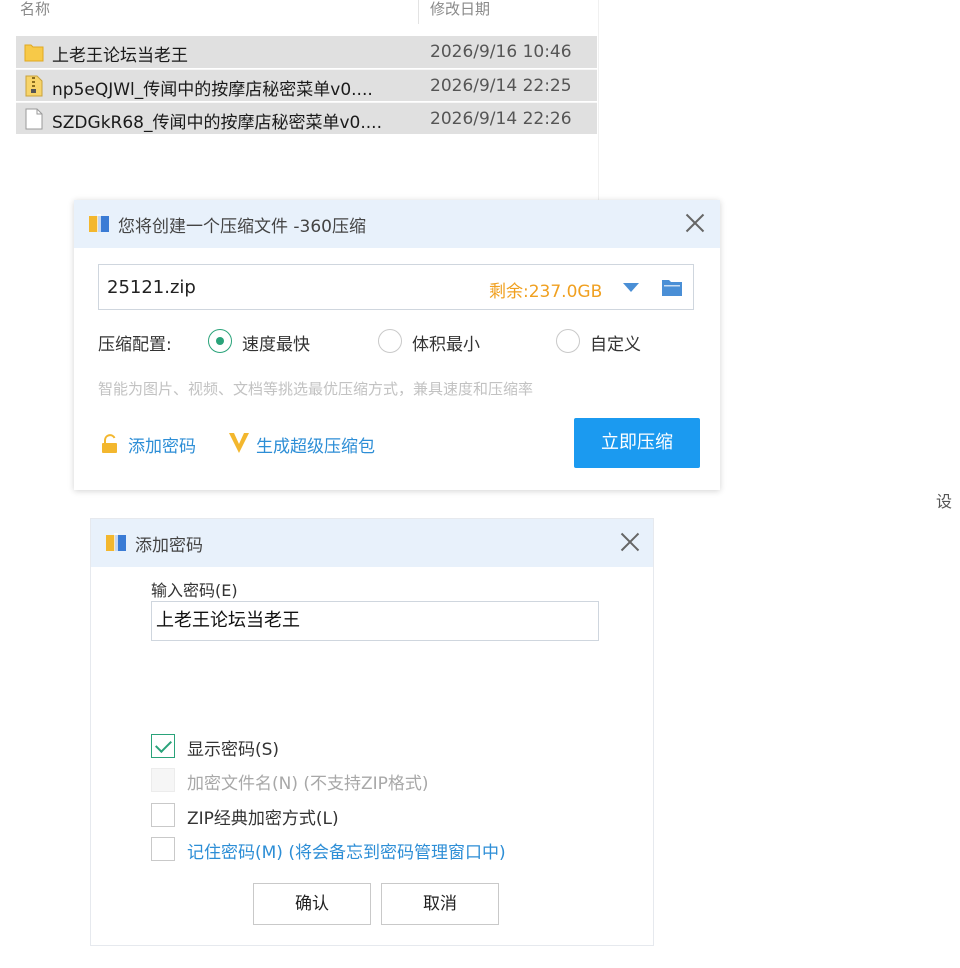 This screenshot has width=960, height=968. What do you see at coordinates (34, 53) in the screenshot?
I see `folder-icon` at bounding box center [34, 53].